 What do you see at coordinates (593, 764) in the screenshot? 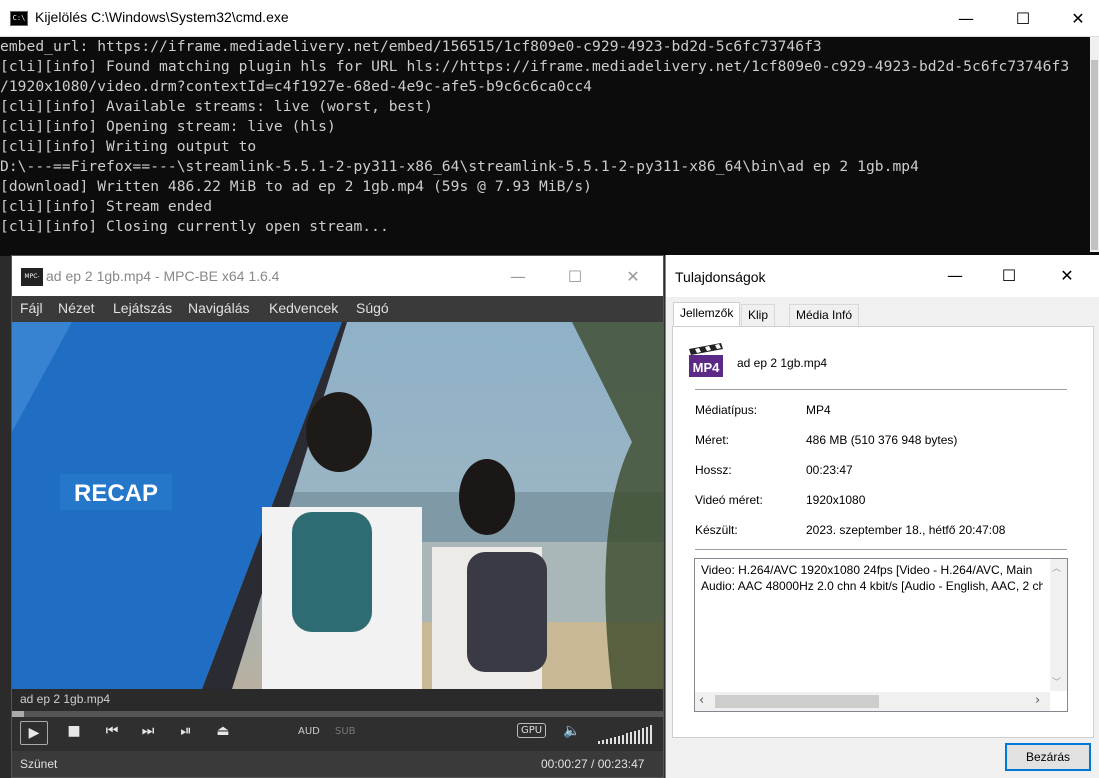
I see `playback-time: 00:00:27 / 00:23:47` at bounding box center [593, 764].